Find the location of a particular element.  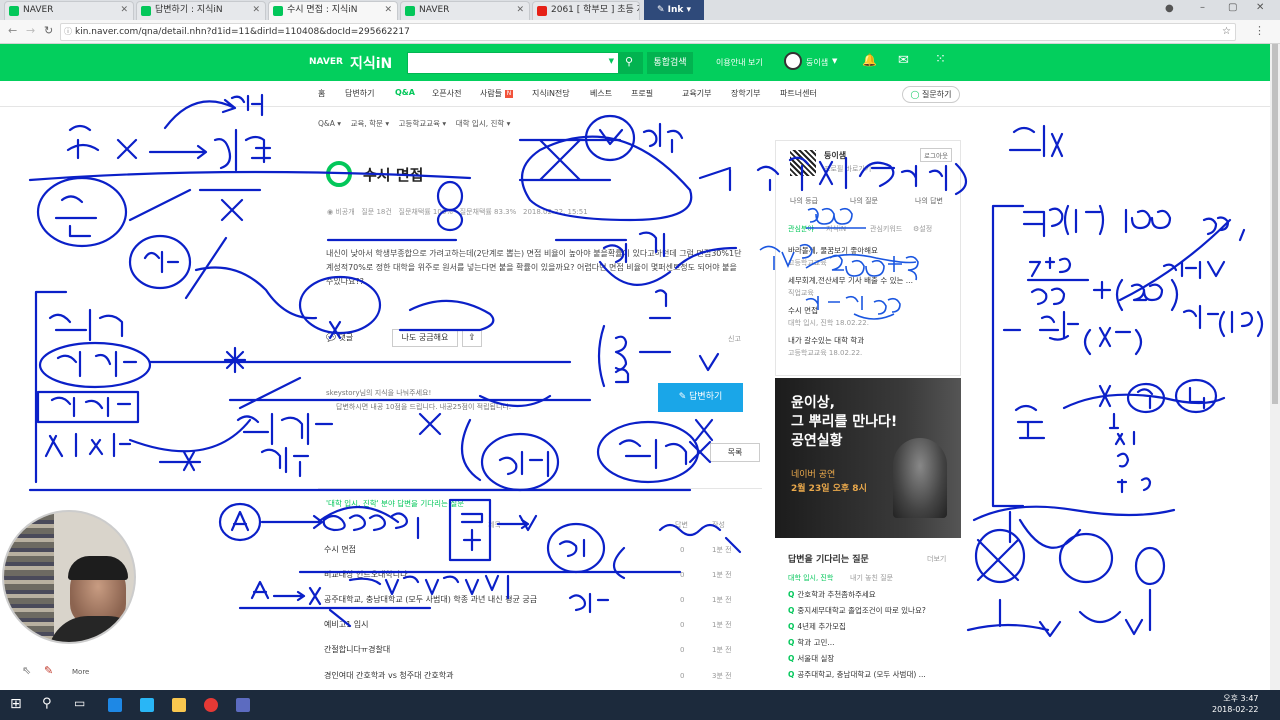

table-row: 수시 면접 0 1분 전 is located at coordinates (529, 550).